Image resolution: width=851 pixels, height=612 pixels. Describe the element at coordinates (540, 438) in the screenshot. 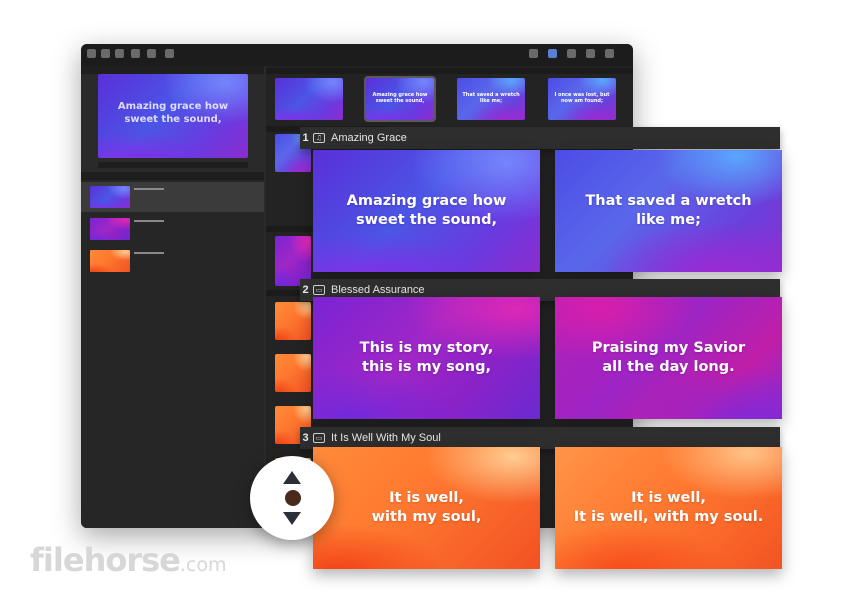

I see `group-header-it-is-well: 3 ▭ It Is Well With My Soul` at that location.